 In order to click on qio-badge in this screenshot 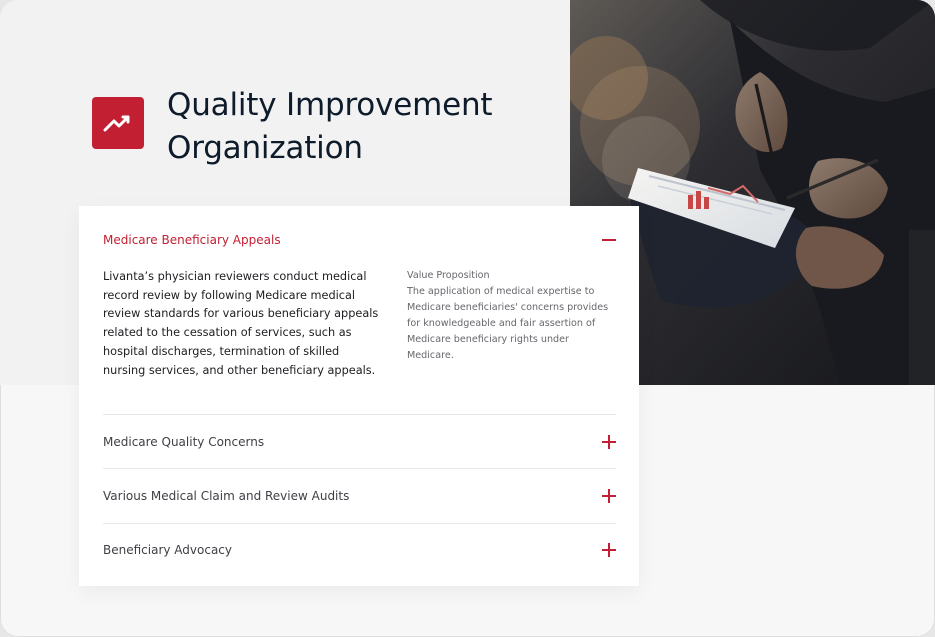, I will do `click(118, 123)`.